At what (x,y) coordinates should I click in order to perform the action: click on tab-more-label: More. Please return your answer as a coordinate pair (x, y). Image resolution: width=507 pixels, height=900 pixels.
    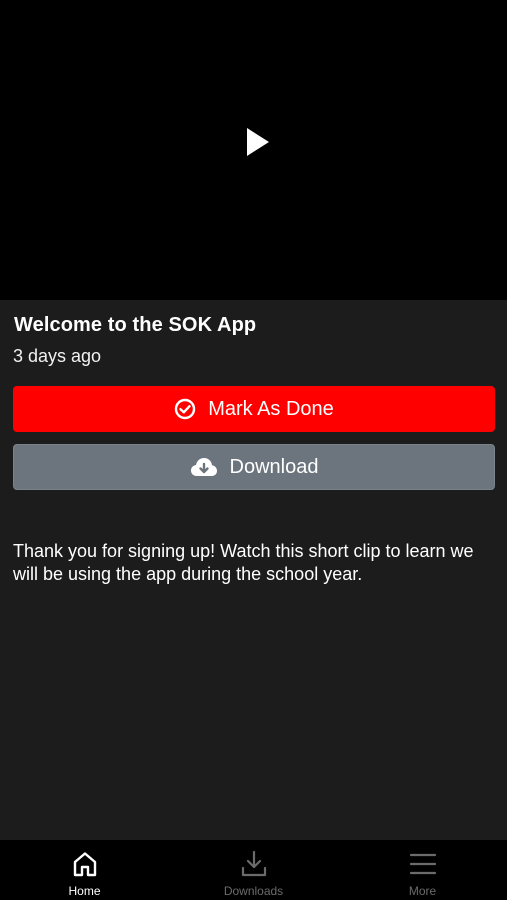
    Looking at the image, I should click on (422, 891).